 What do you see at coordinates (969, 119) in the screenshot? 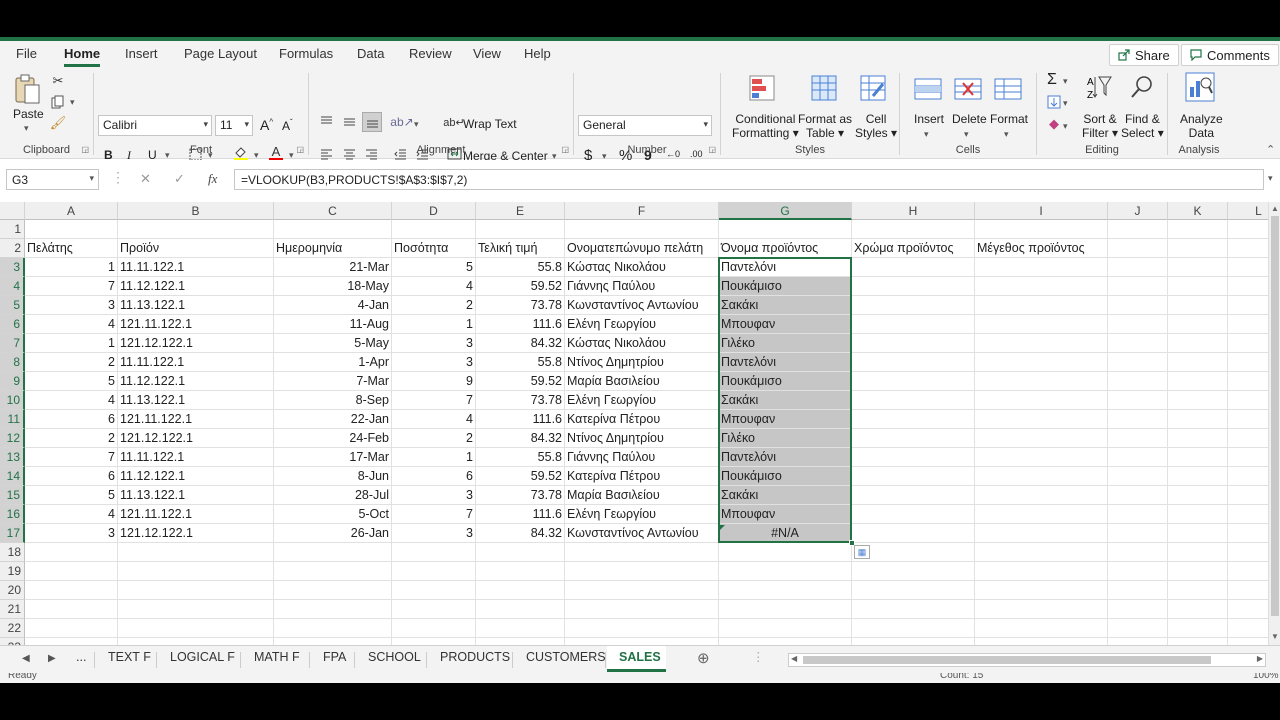
I see `delete-cells-button: Delete` at bounding box center [969, 119].